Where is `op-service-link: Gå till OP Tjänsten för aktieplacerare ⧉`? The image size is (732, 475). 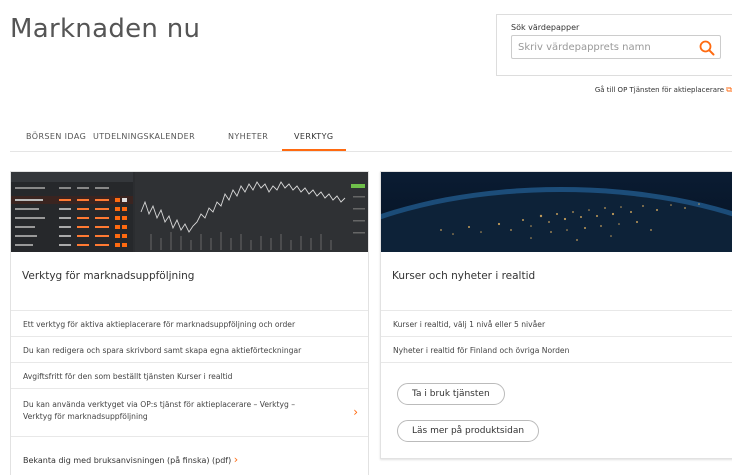 op-service-link: Gå till OP Tjänsten för aktieplacerare ⧉ is located at coordinates (663, 90).